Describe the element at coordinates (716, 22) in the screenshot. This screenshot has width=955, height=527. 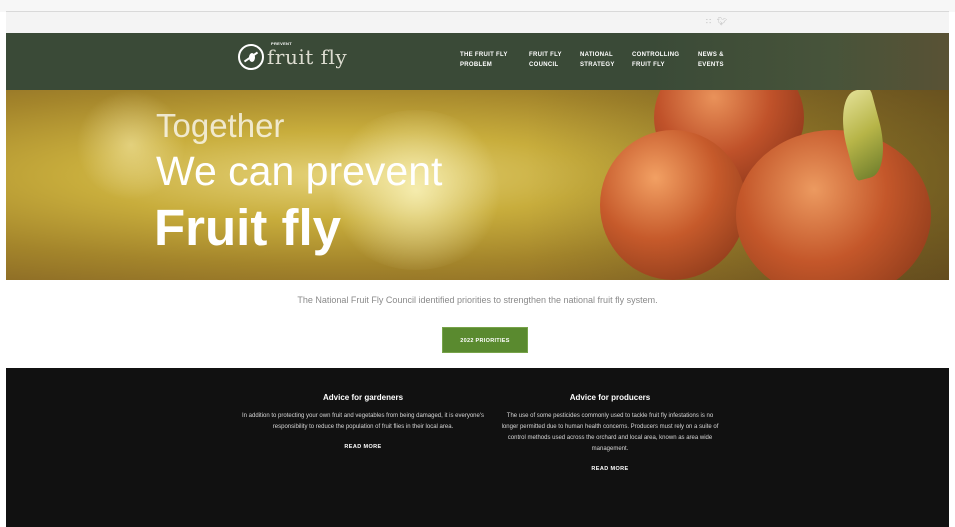
I see `social-links: ∷ 🐦︎` at that location.